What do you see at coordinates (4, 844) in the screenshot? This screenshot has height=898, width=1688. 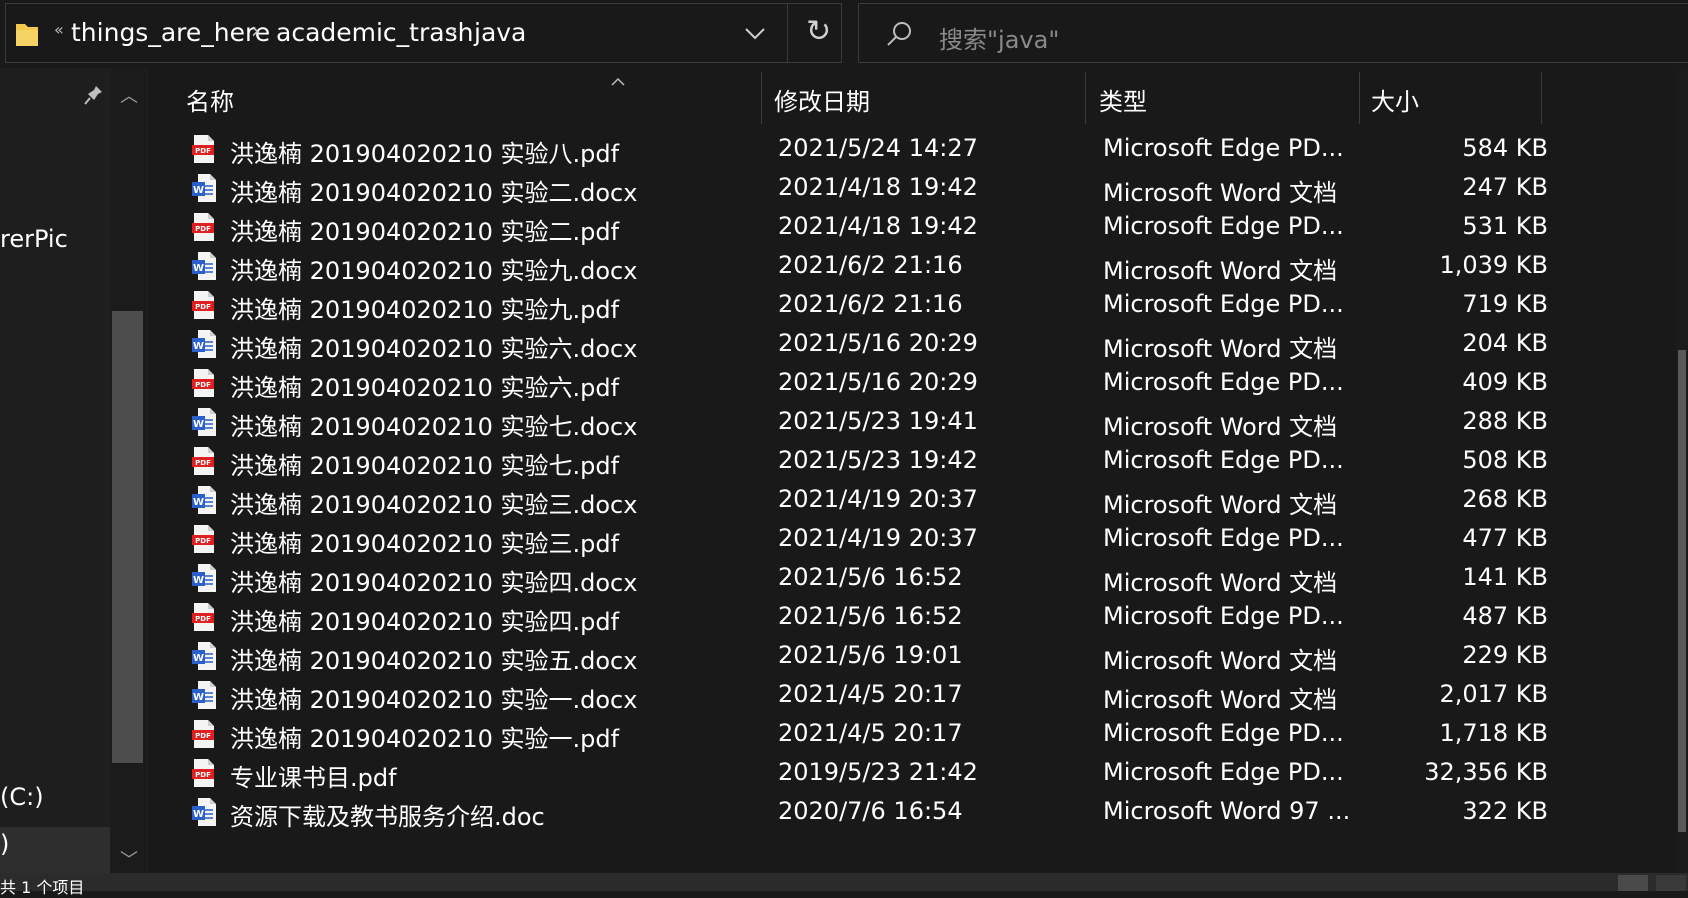 I see `nav-item-drive: )` at bounding box center [4, 844].